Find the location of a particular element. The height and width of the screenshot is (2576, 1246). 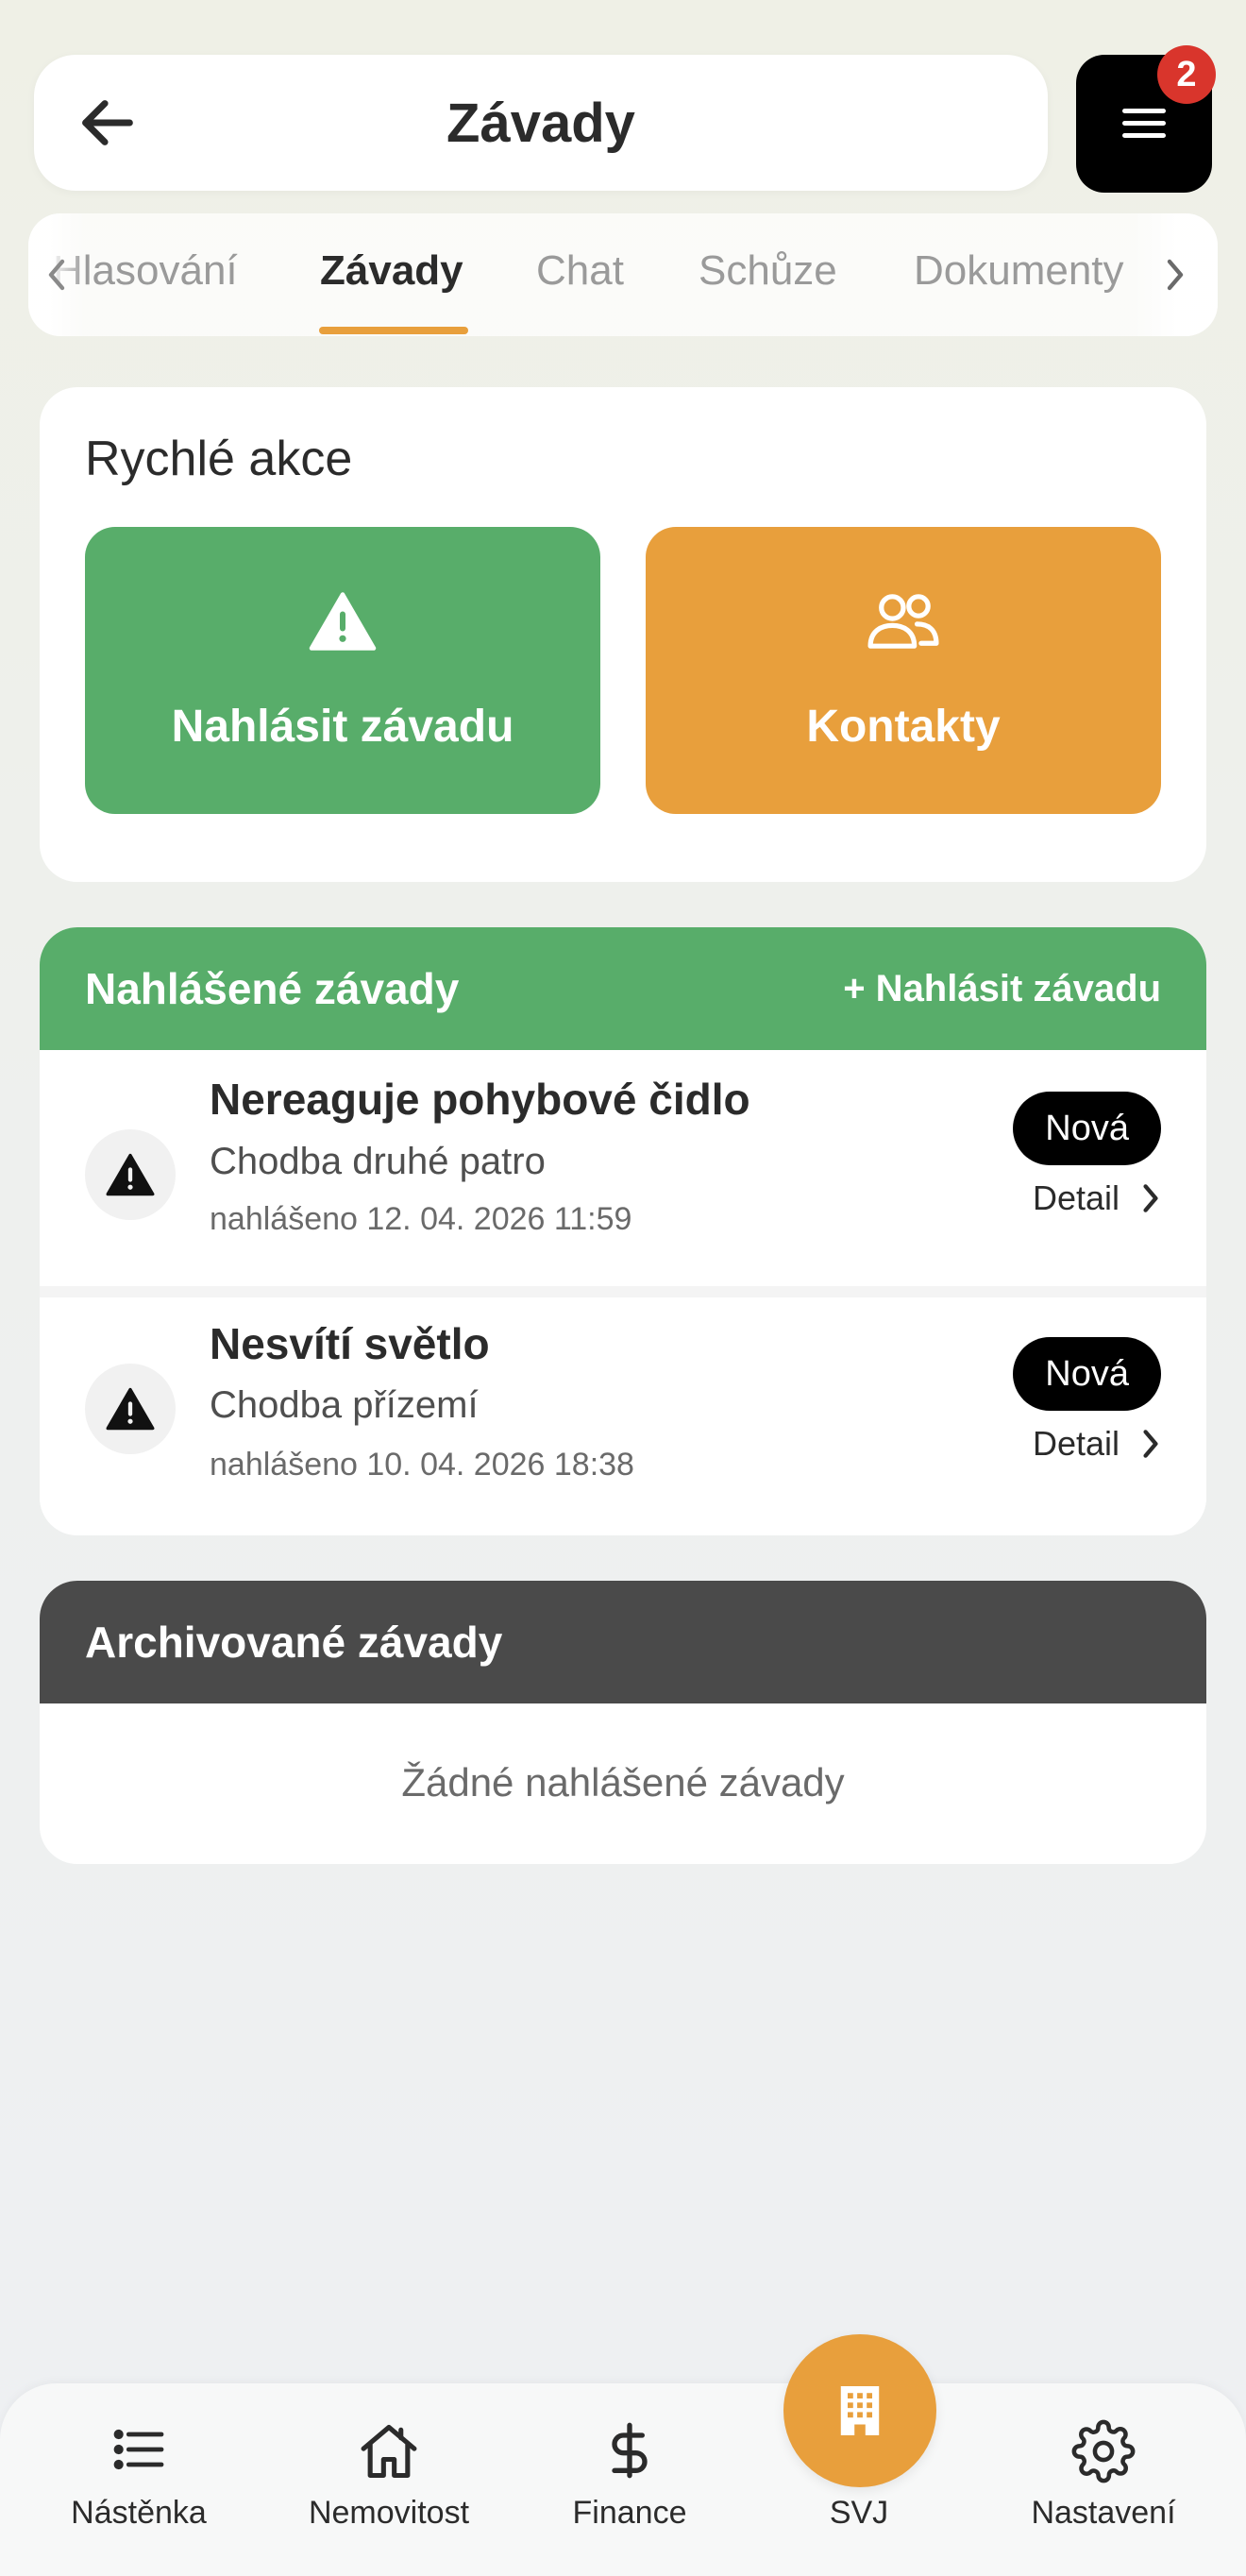

row-divider is located at coordinates (623, 1291).